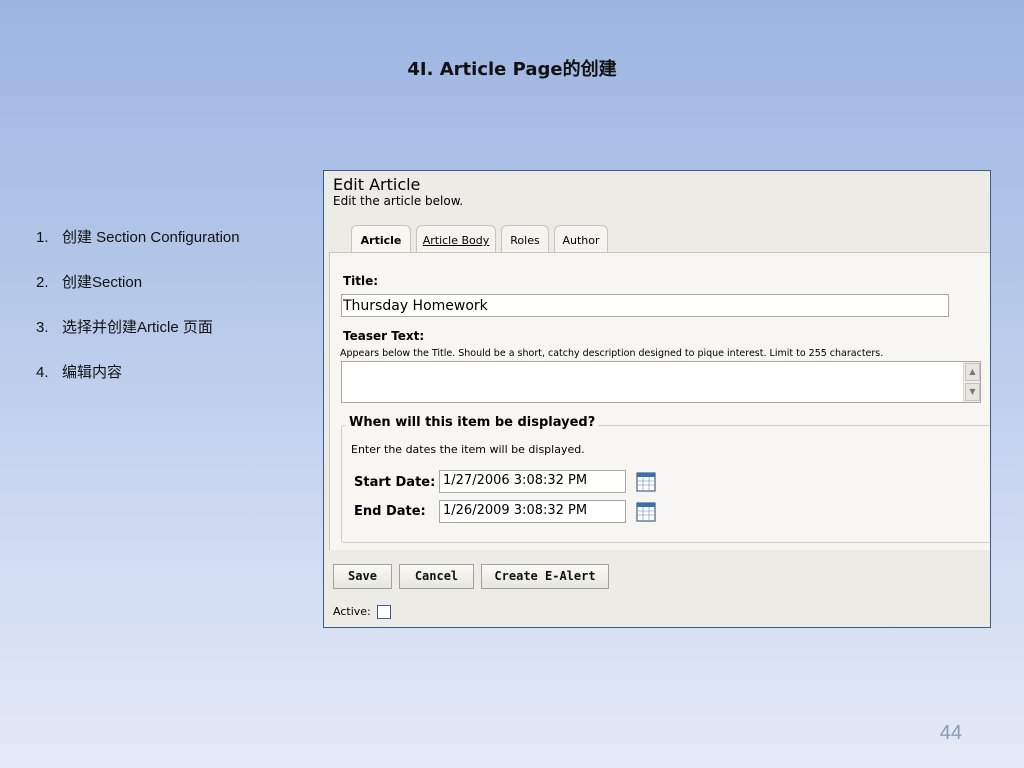  Describe the element at coordinates (42, 282) in the screenshot. I see `step-number: 2.` at that location.